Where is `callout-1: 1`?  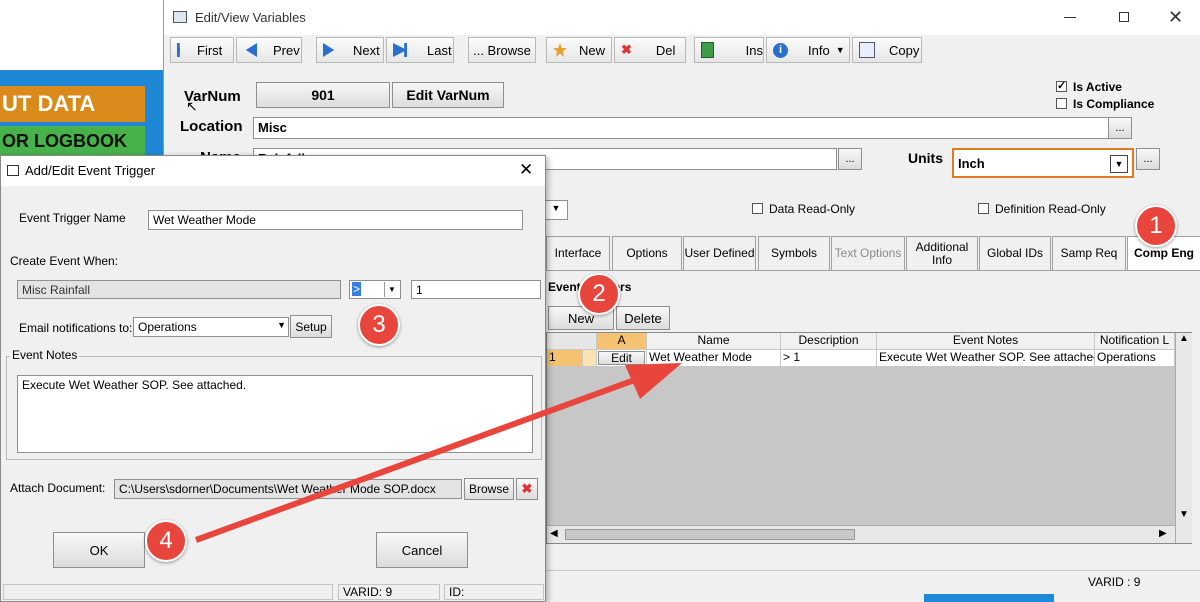 callout-1: 1 is located at coordinates (1156, 226).